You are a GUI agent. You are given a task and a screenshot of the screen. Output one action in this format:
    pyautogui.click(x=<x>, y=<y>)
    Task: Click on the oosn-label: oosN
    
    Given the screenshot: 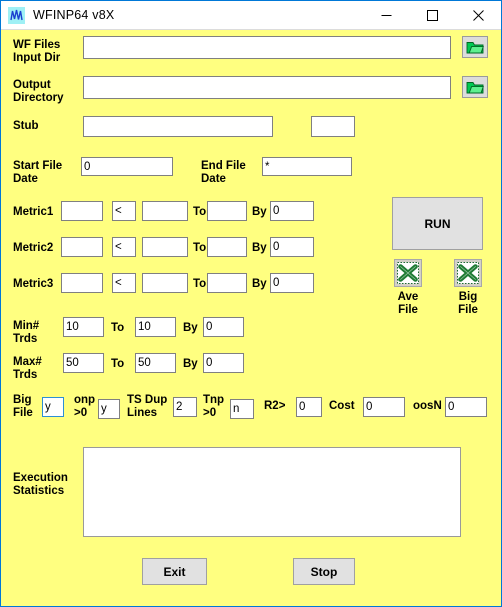 What is the action you would take?
    pyautogui.click(x=427, y=406)
    